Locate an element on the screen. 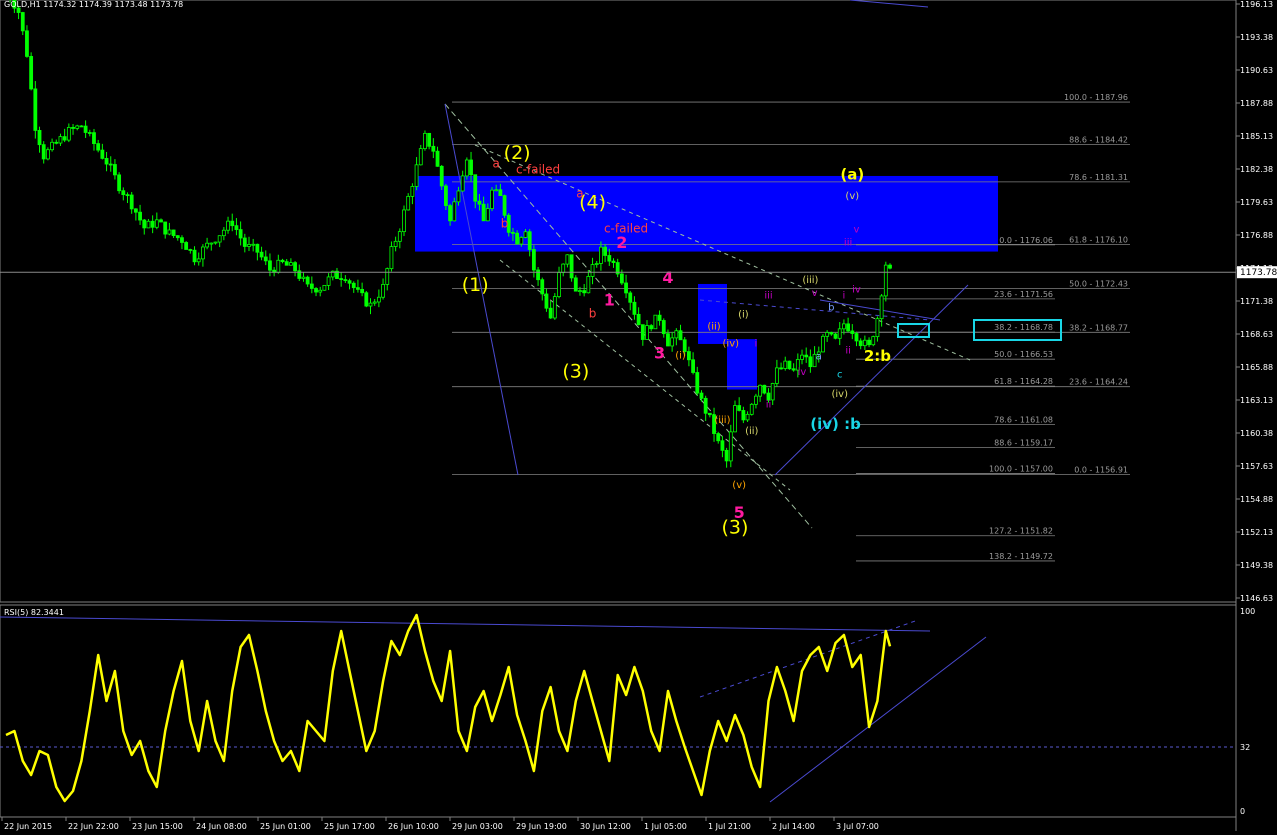 Image resolution: width=1277 pixels, height=835 pixels. price-tick-label: 1176.88 is located at coordinates (1256, 235).